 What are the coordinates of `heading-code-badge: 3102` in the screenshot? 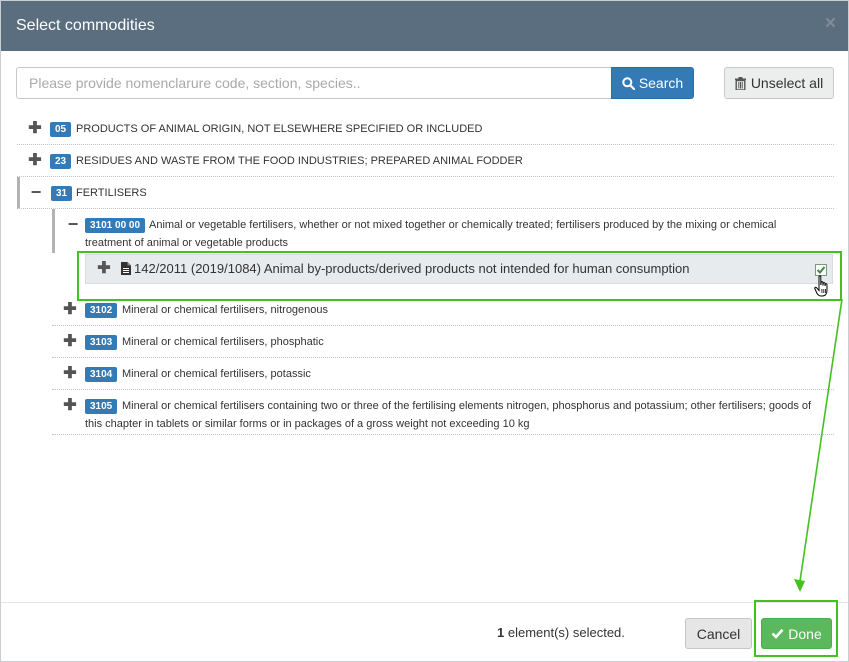 It's located at (101, 310).